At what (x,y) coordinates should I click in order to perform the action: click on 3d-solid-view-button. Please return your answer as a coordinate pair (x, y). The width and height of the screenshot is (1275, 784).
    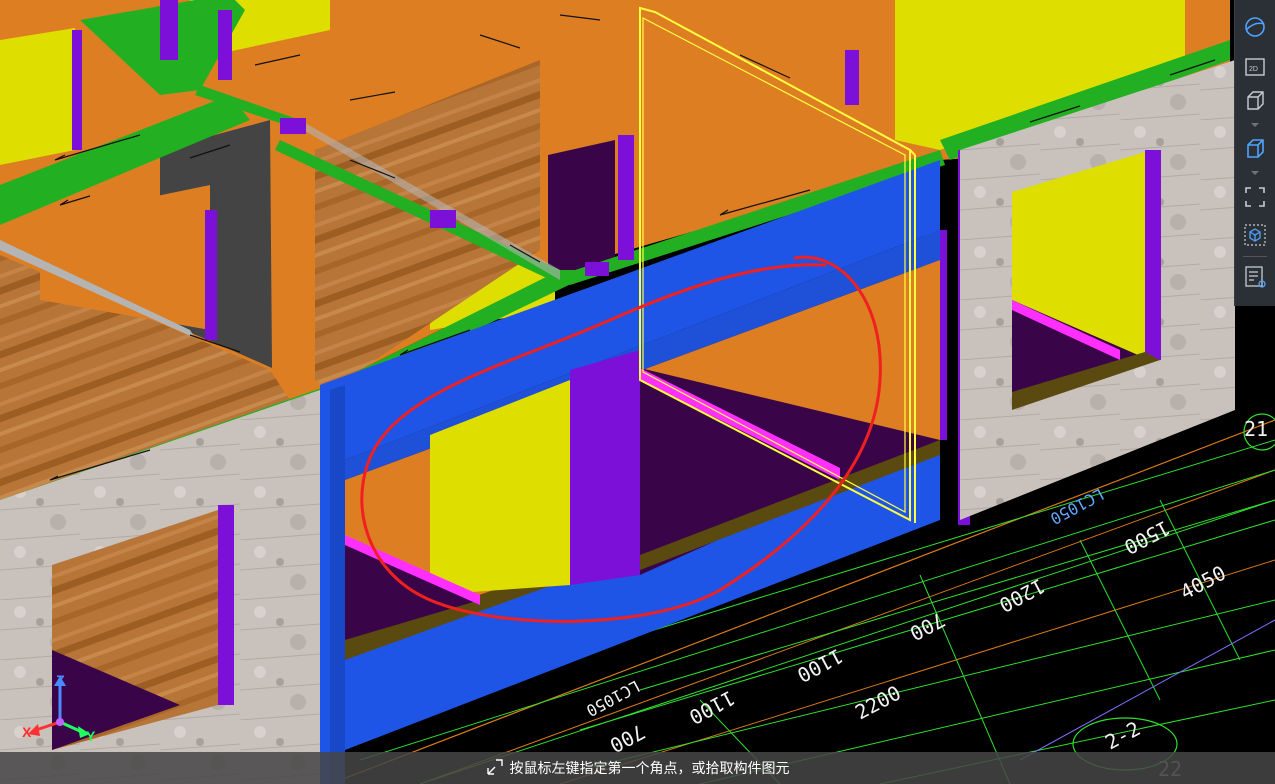
    Looking at the image, I should click on (1255, 149).